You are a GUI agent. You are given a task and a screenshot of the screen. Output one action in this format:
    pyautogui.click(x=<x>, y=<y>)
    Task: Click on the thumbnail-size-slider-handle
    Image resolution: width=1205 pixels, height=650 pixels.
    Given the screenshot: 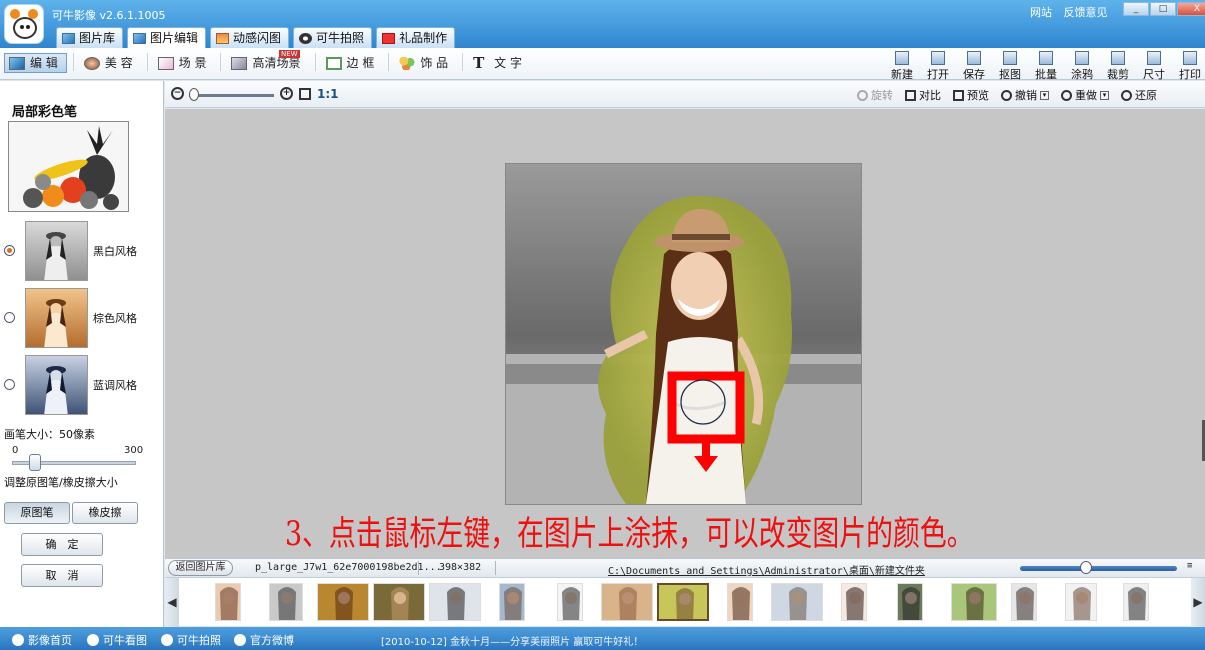 What is the action you would take?
    pyautogui.click(x=1086, y=567)
    